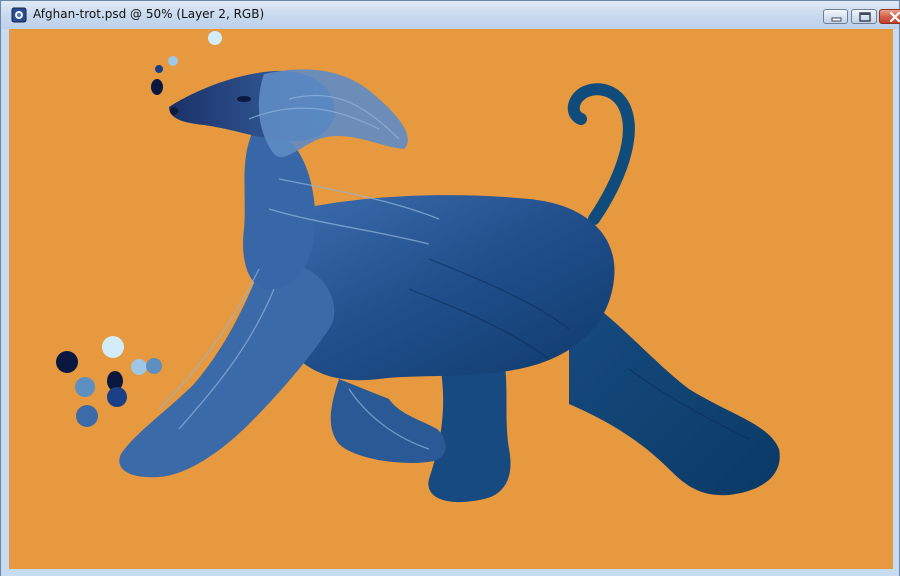 The width and height of the screenshot is (900, 576). What do you see at coordinates (109, 381) in the screenshot?
I see `palette-swatches-bottom` at bounding box center [109, 381].